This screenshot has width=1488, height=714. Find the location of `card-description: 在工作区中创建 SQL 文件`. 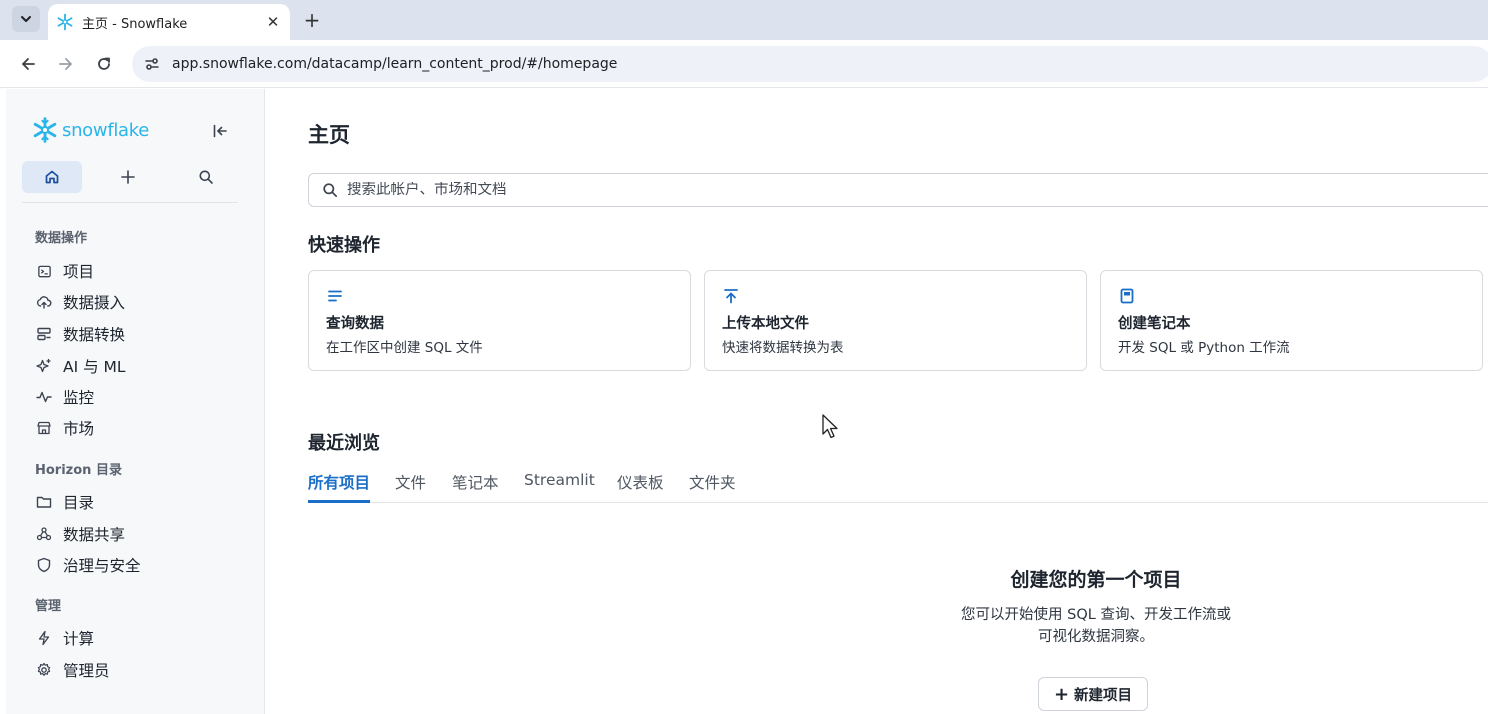

card-description: 在工作区中创建 SQL 文件 is located at coordinates (404, 348).